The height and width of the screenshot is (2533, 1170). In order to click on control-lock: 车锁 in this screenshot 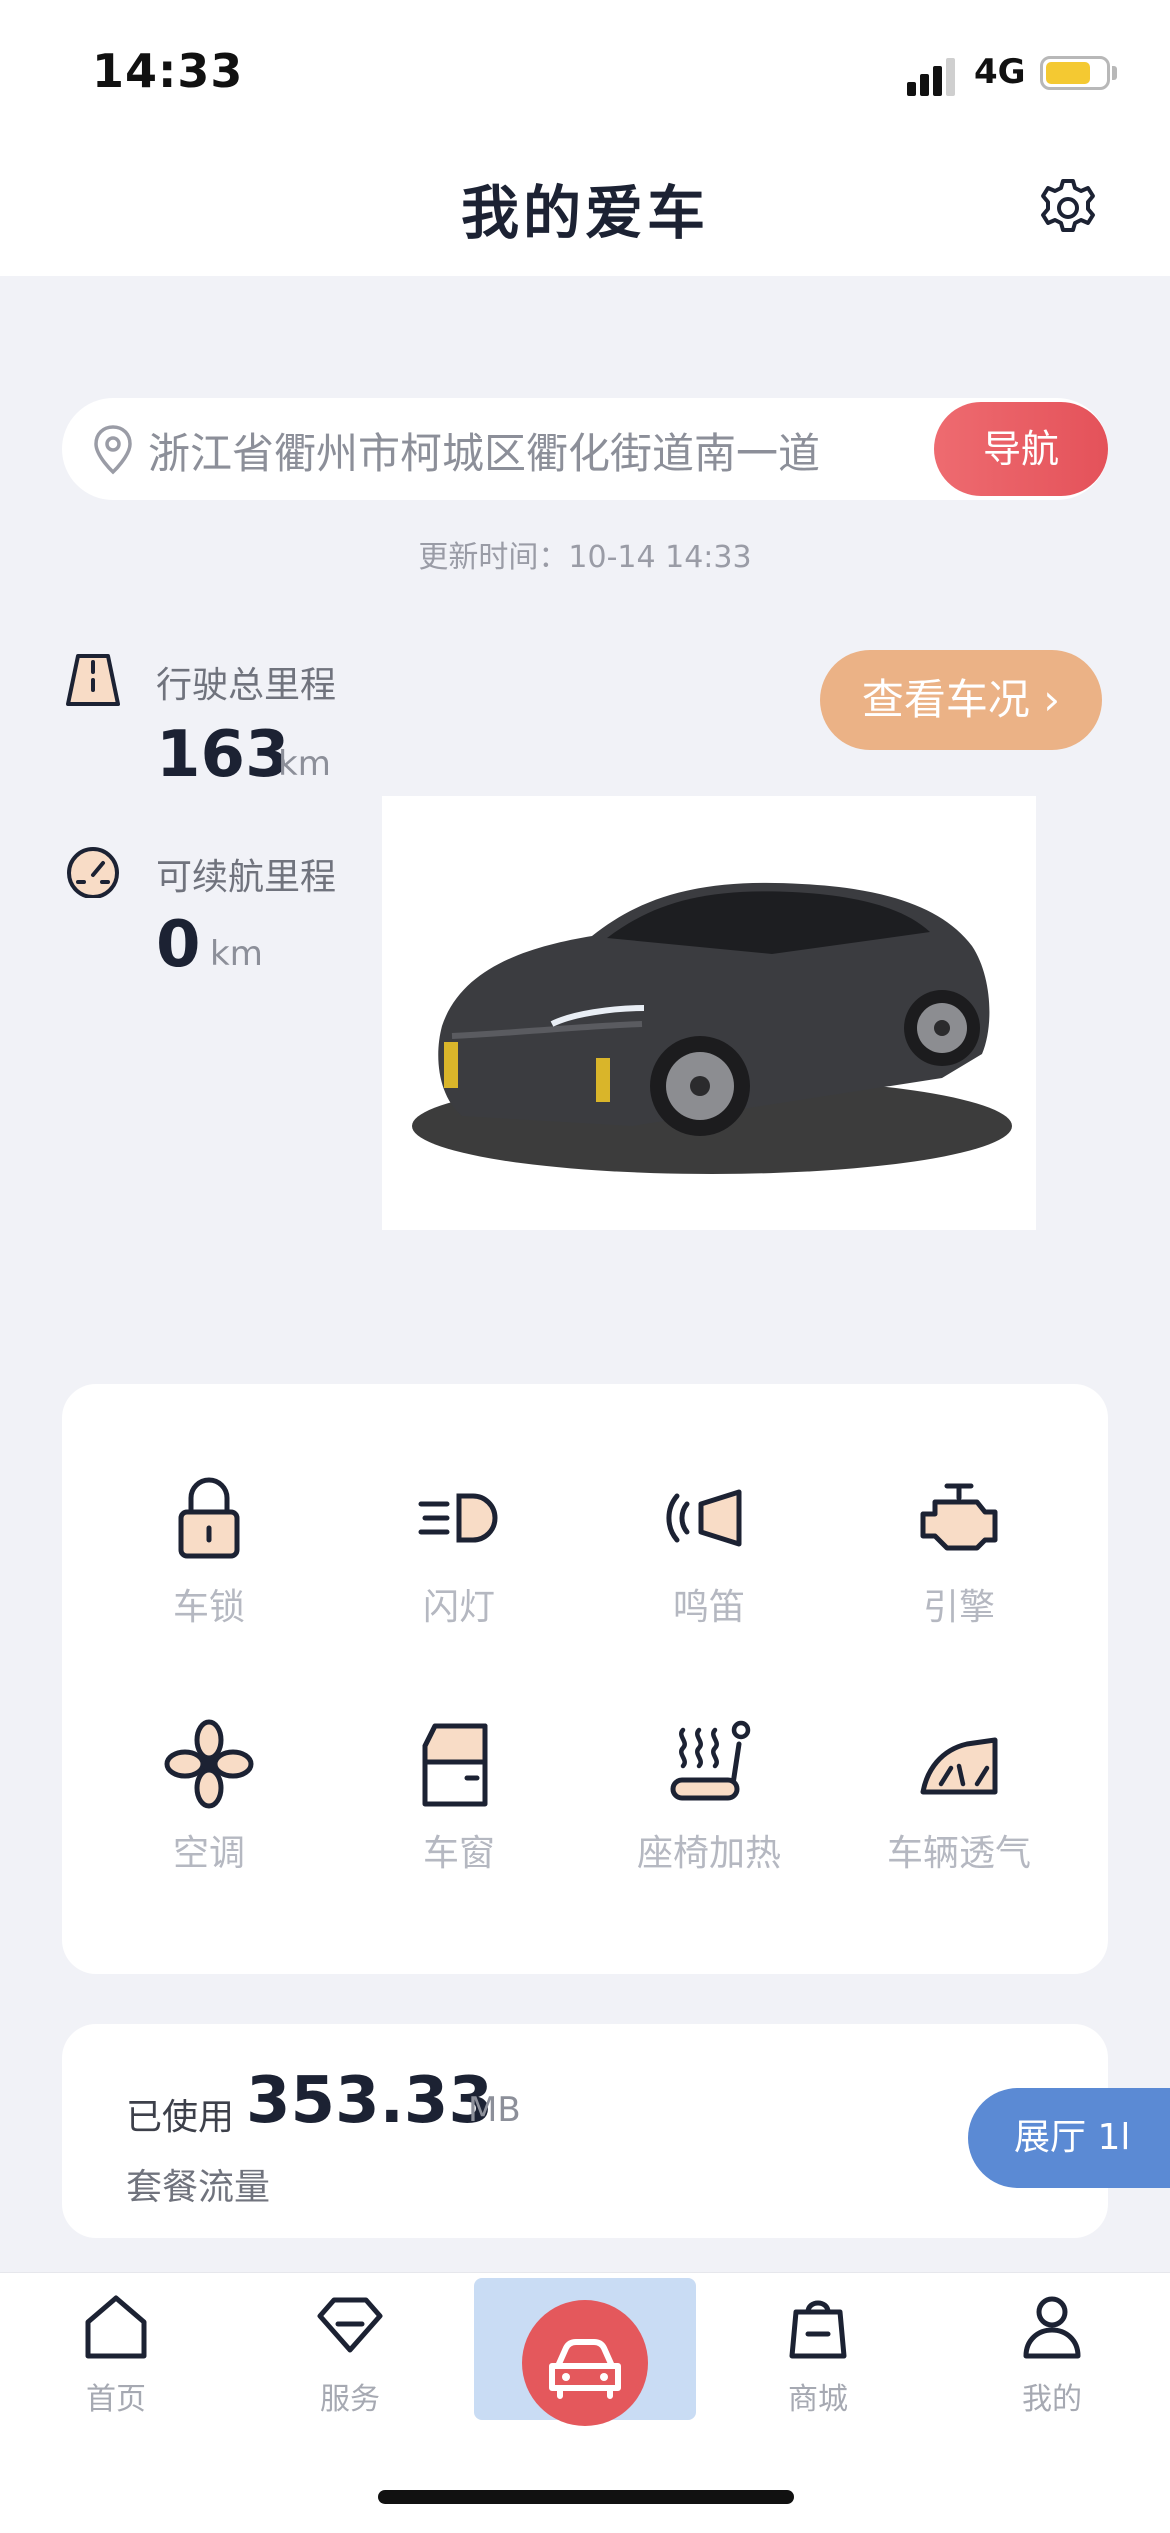, I will do `click(209, 1550)`.